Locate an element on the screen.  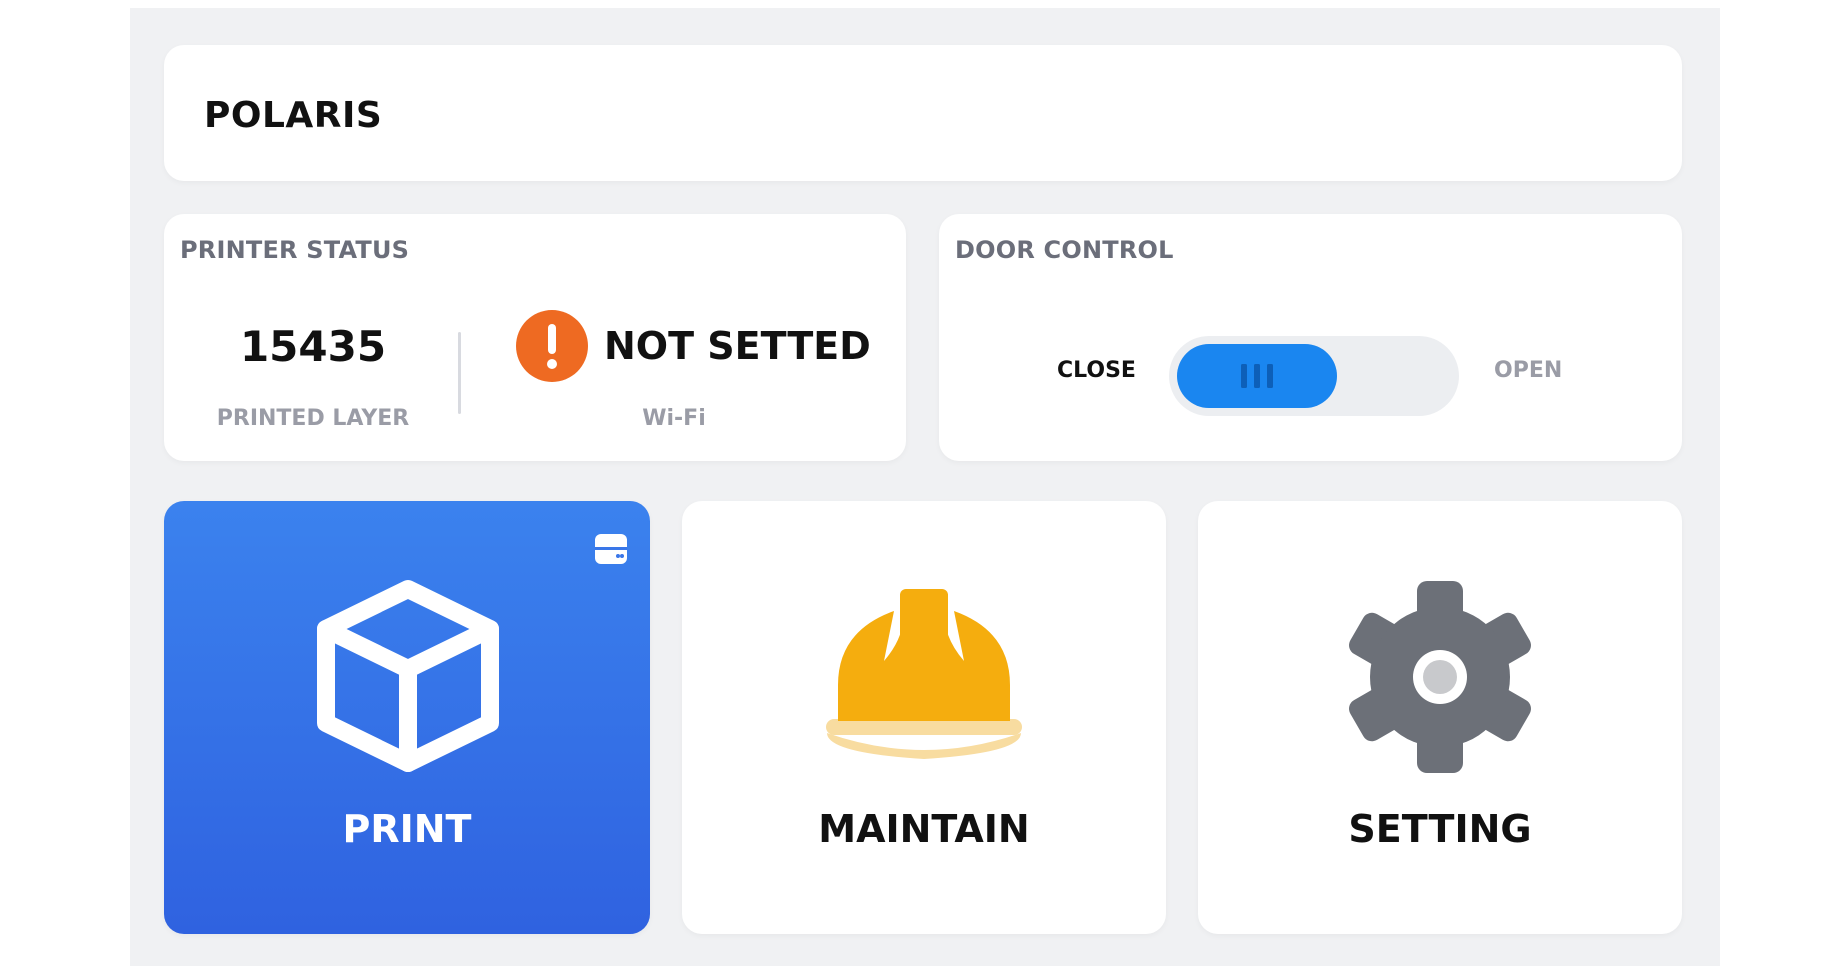
wifi-label: Wi-Fi is located at coordinates (674, 418).